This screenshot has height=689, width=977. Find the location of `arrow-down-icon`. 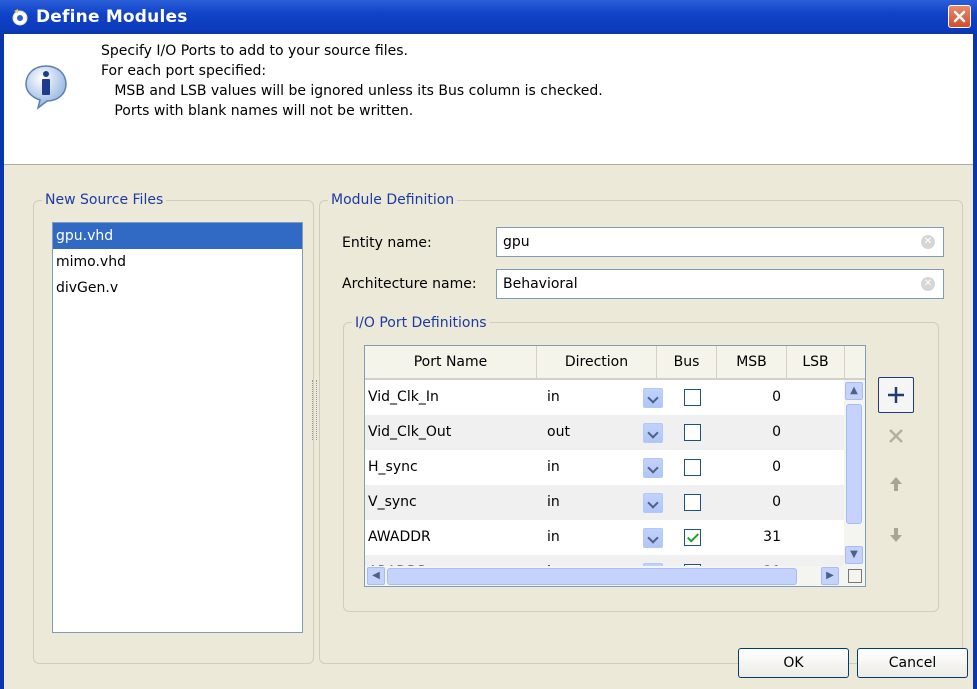

arrow-down-icon is located at coordinates (896, 535).